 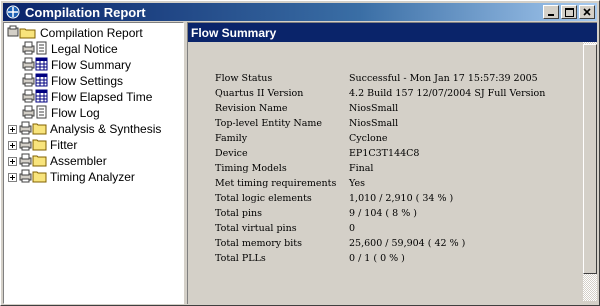 I want to click on summary-value: Cyclone, so click(x=368, y=138).